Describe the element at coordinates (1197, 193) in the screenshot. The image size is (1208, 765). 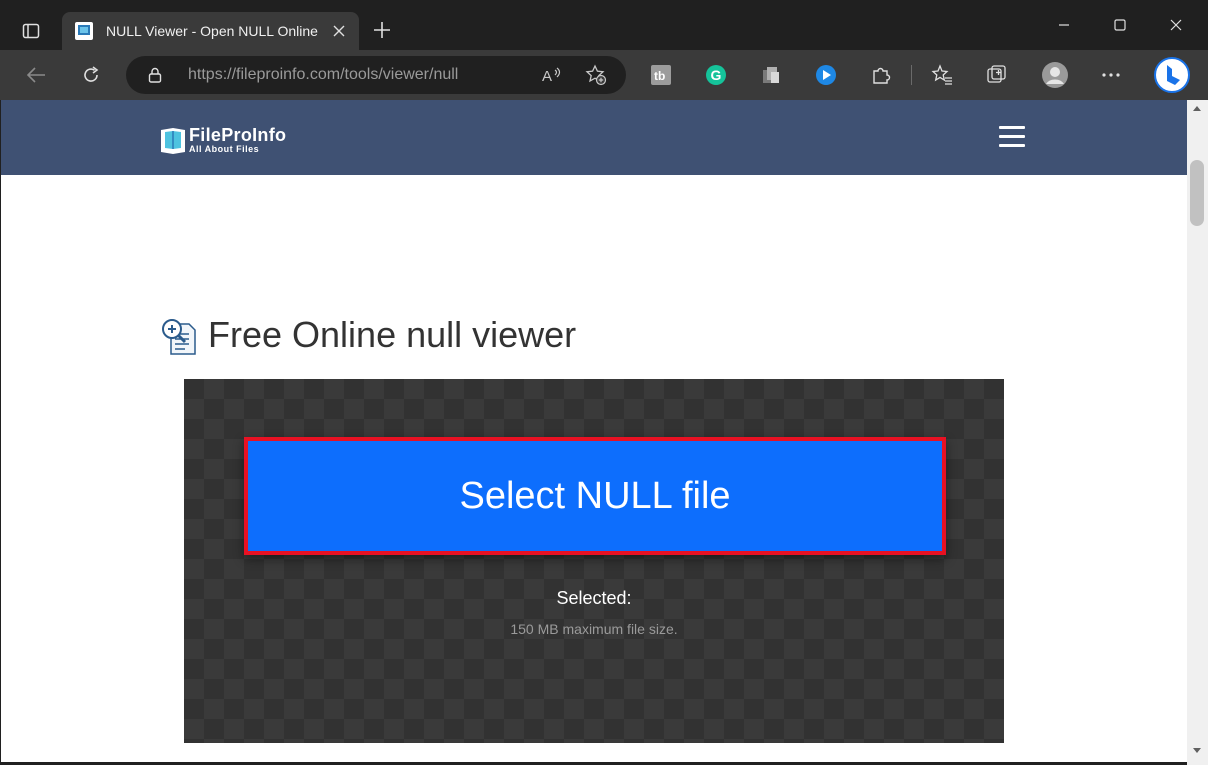
I see `scrollbar-thumb` at that location.